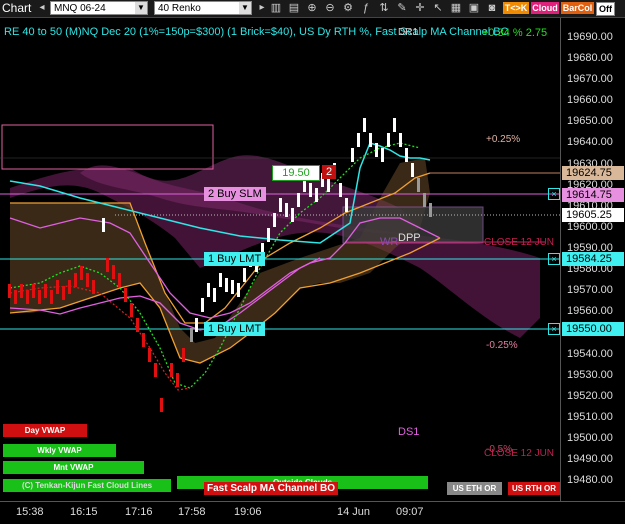 The height and width of the screenshot is (524, 625). Describe the element at coordinates (42, 8) in the screenshot. I see `nav-left-icon: ◂` at that location.